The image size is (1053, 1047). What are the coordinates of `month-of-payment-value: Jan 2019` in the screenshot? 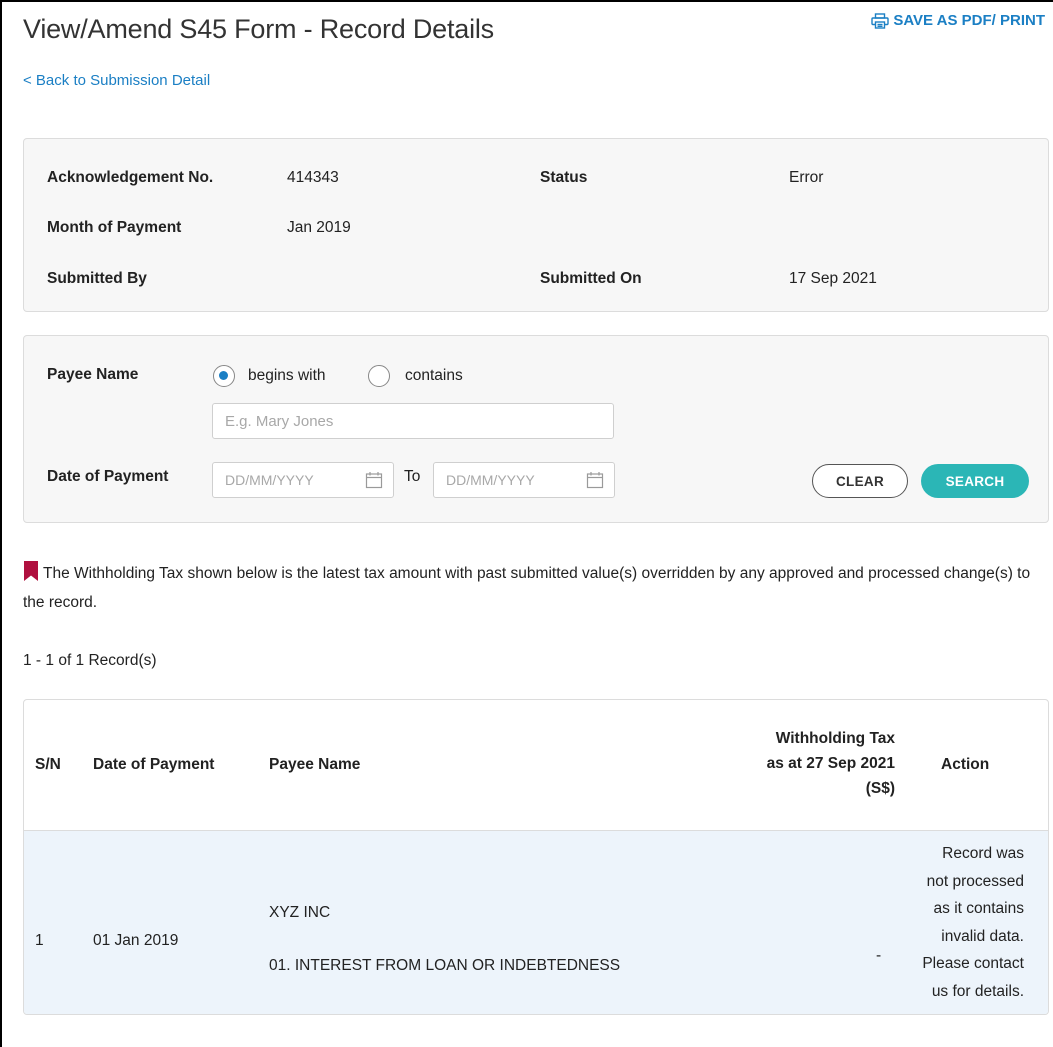 It's located at (319, 227).